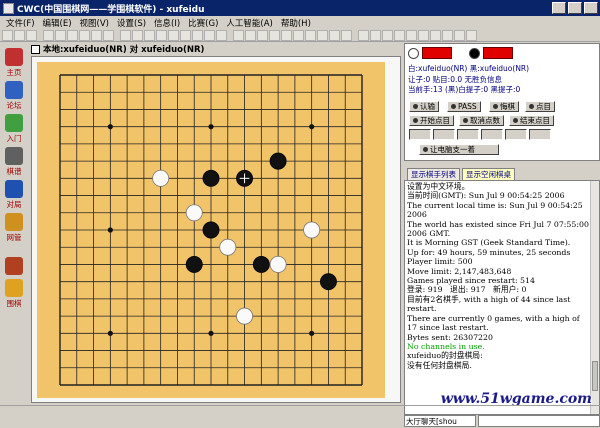 This screenshot has height=428, width=600. Describe the element at coordinates (14, 62) in the screenshot. I see `sidebar-button: 主页` at that location.